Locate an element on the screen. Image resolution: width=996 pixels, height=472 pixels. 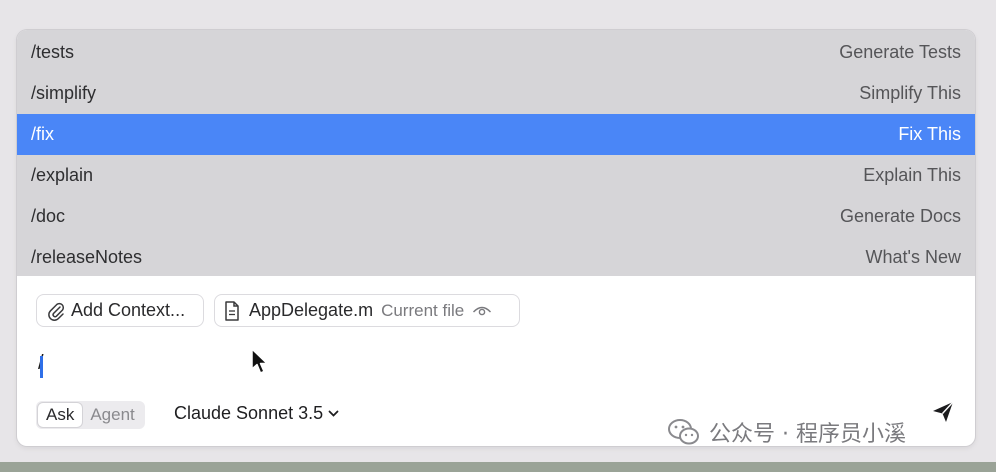
watermark: 公众号 · 程序员小溪 is located at coordinates (786, 431).